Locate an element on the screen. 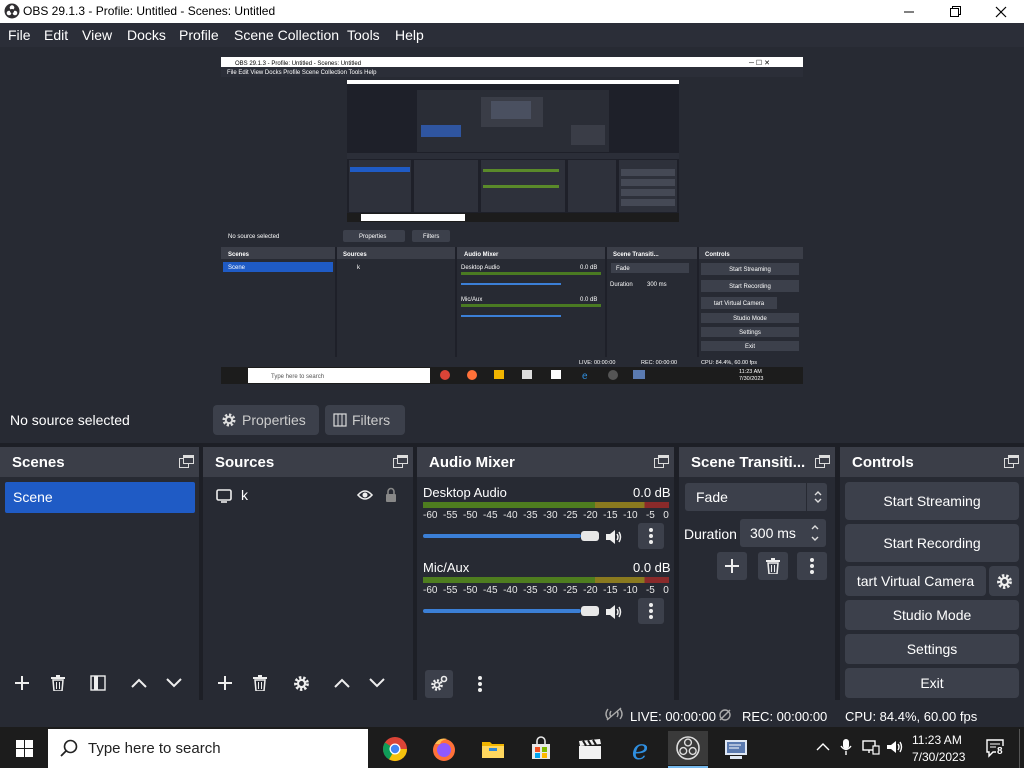 The height and width of the screenshot is (768, 1024). audio-mixer-menu-button is located at coordinates (480, 684).